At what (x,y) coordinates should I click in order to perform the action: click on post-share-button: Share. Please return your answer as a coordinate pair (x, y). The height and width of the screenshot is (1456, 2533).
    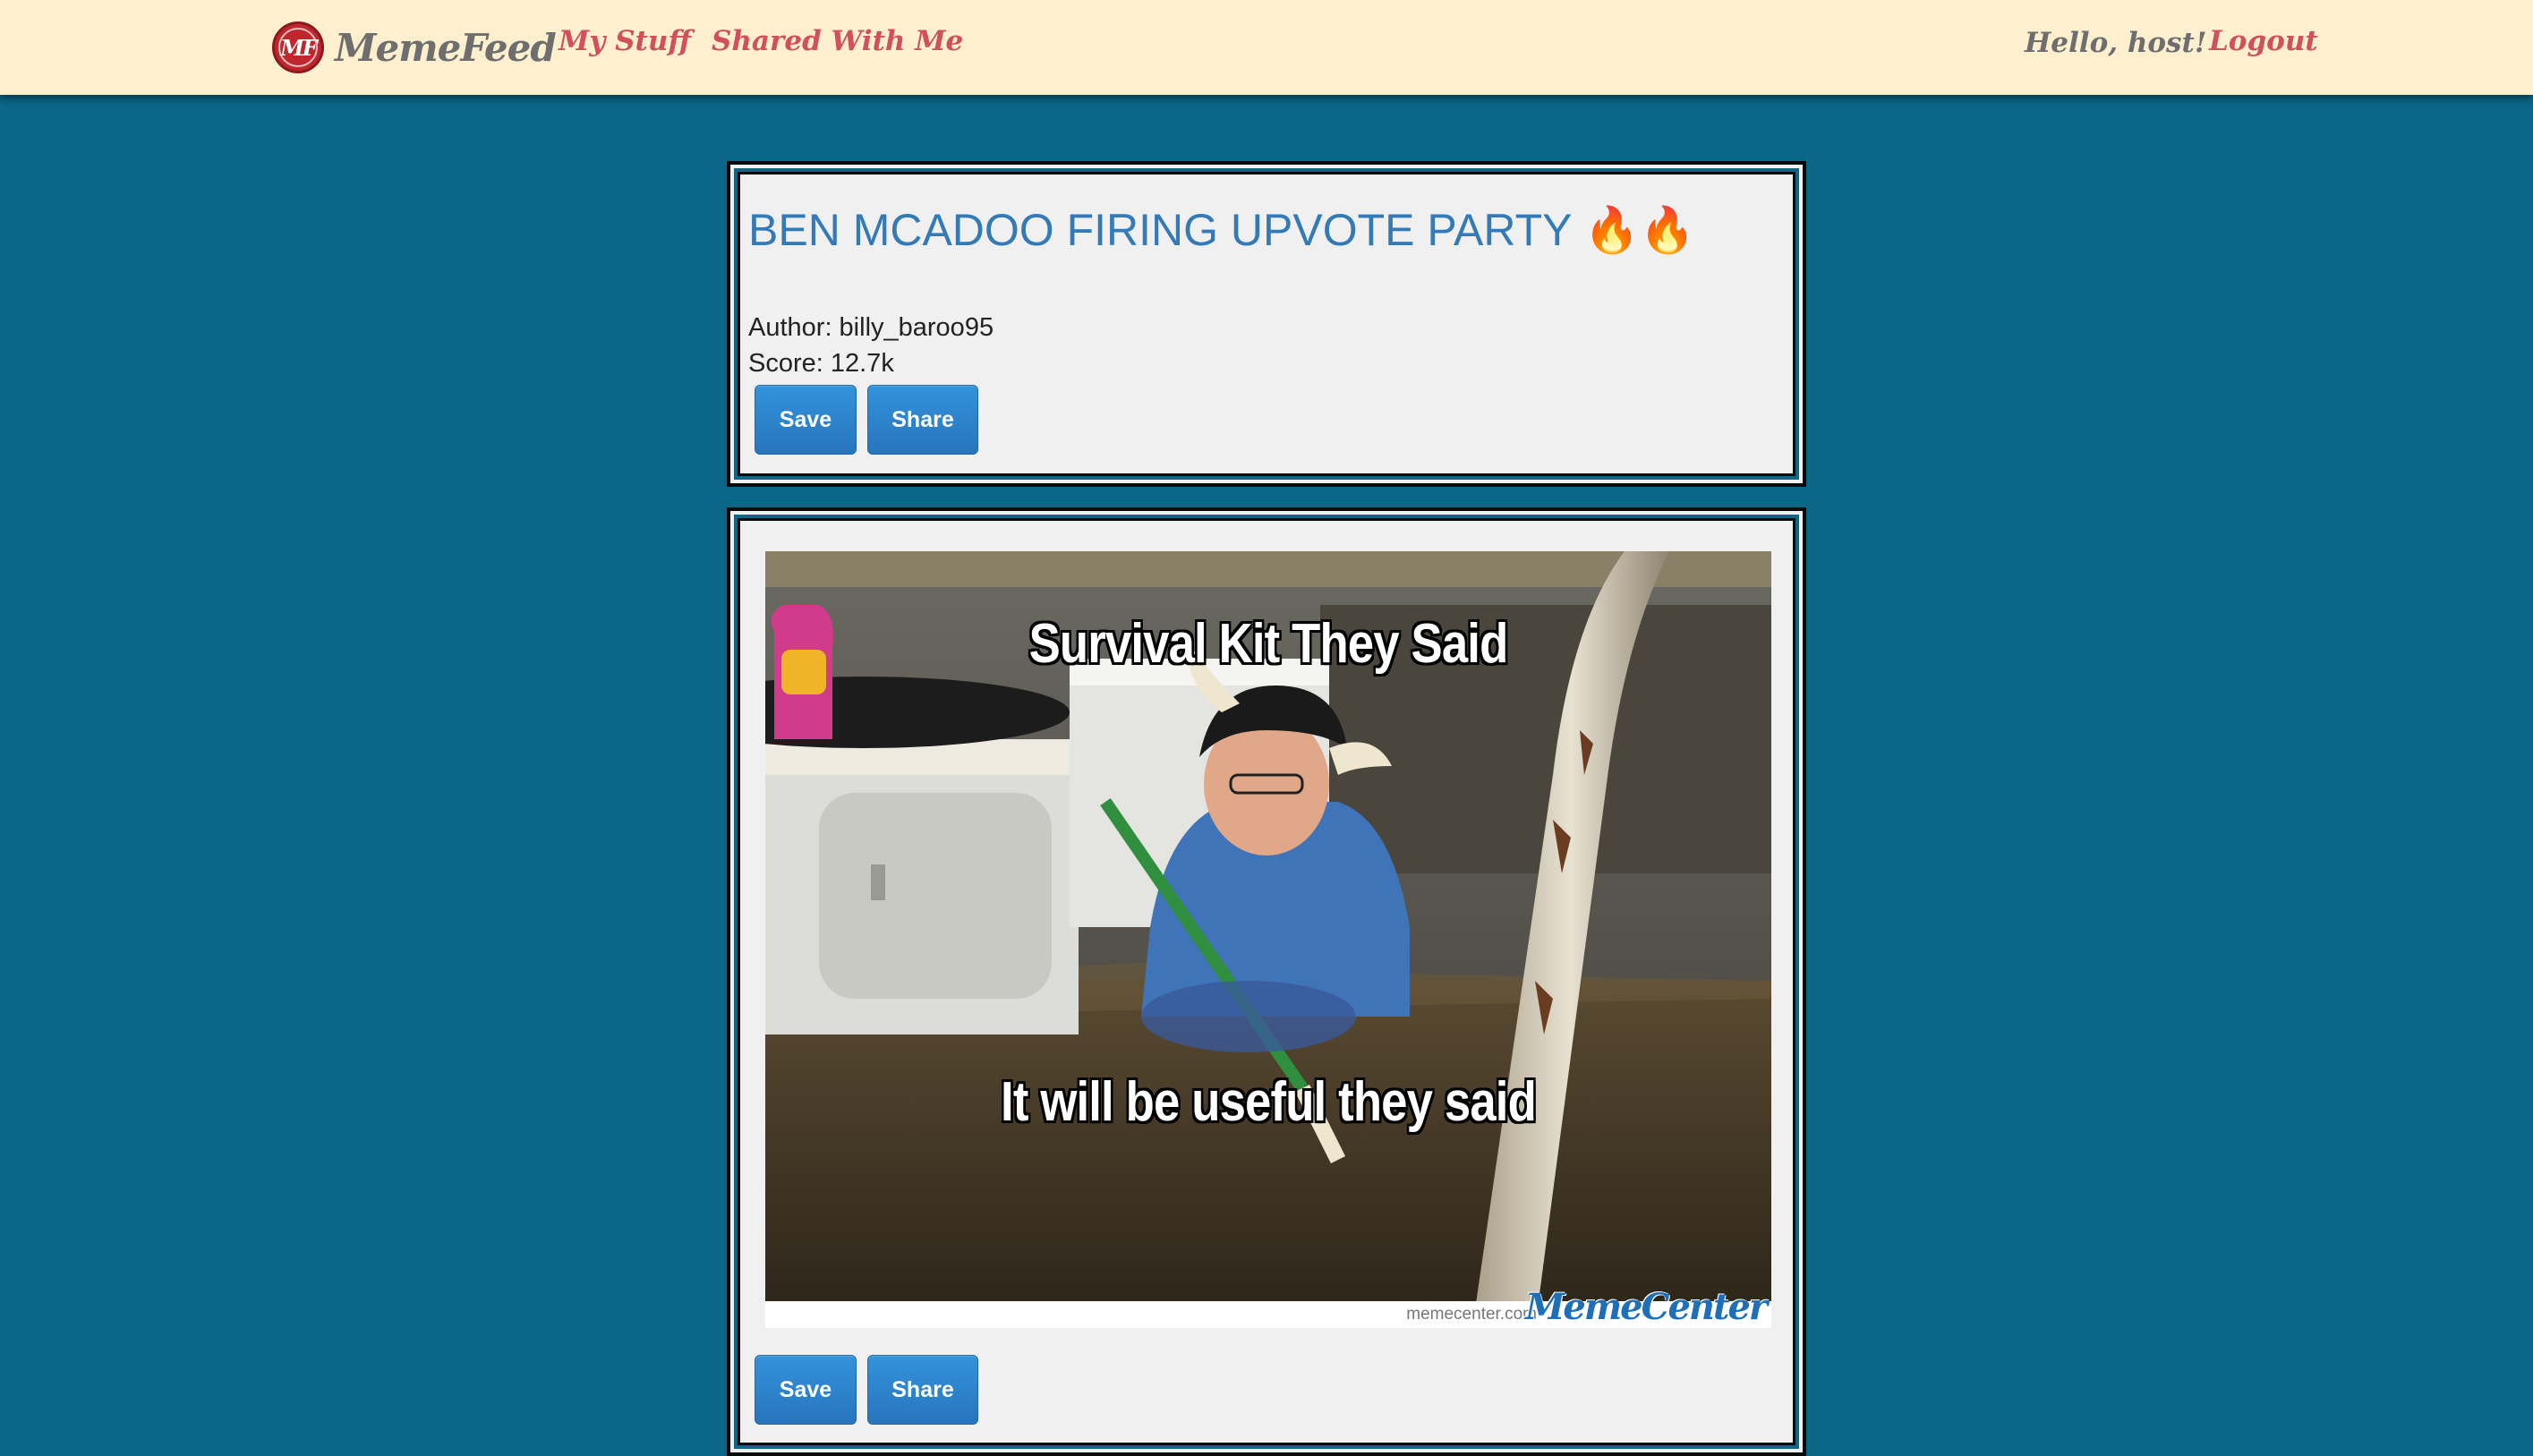
    Looking at the image, I should click on (922, 420).